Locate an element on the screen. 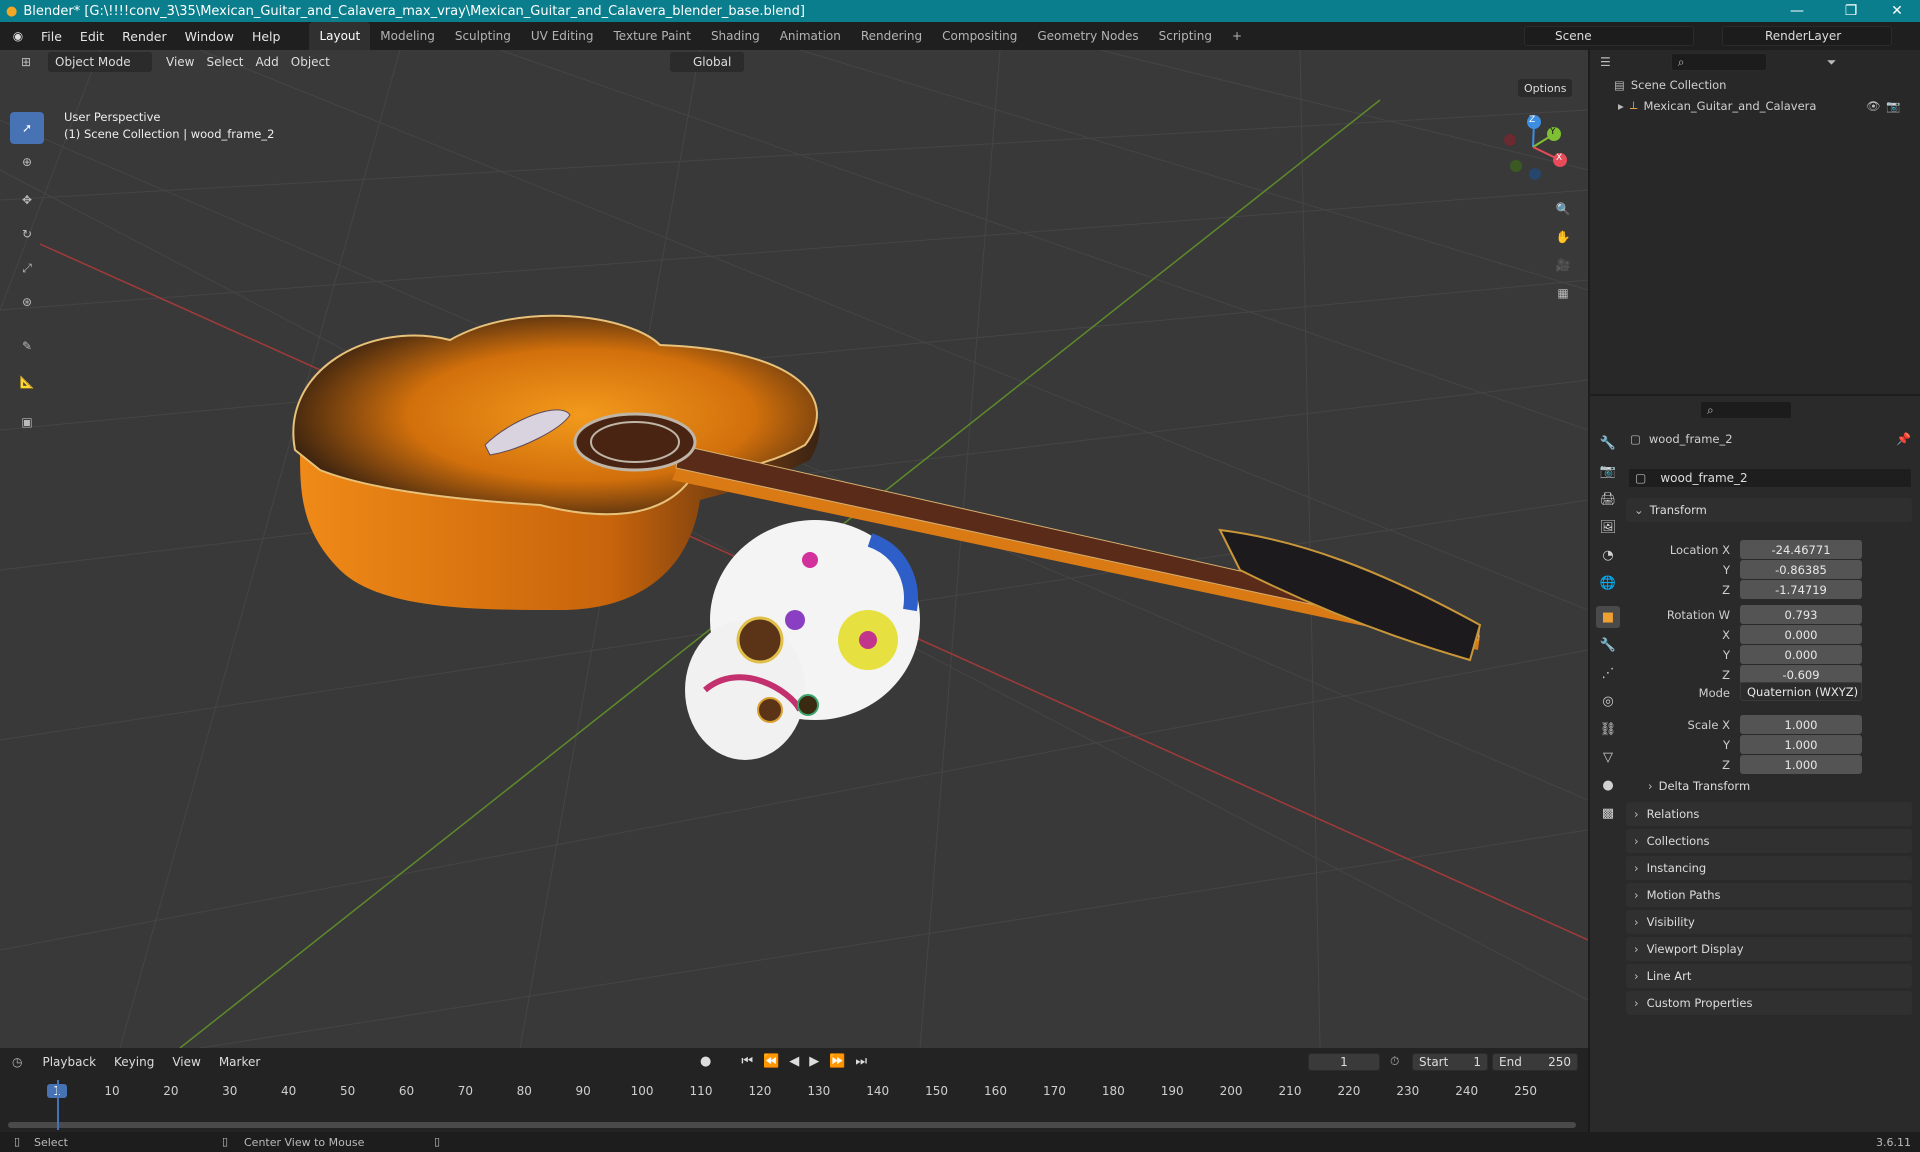 The image size is (1920, 1152). location-y-field: -0.86385 is located at coordinates (1801, 569).